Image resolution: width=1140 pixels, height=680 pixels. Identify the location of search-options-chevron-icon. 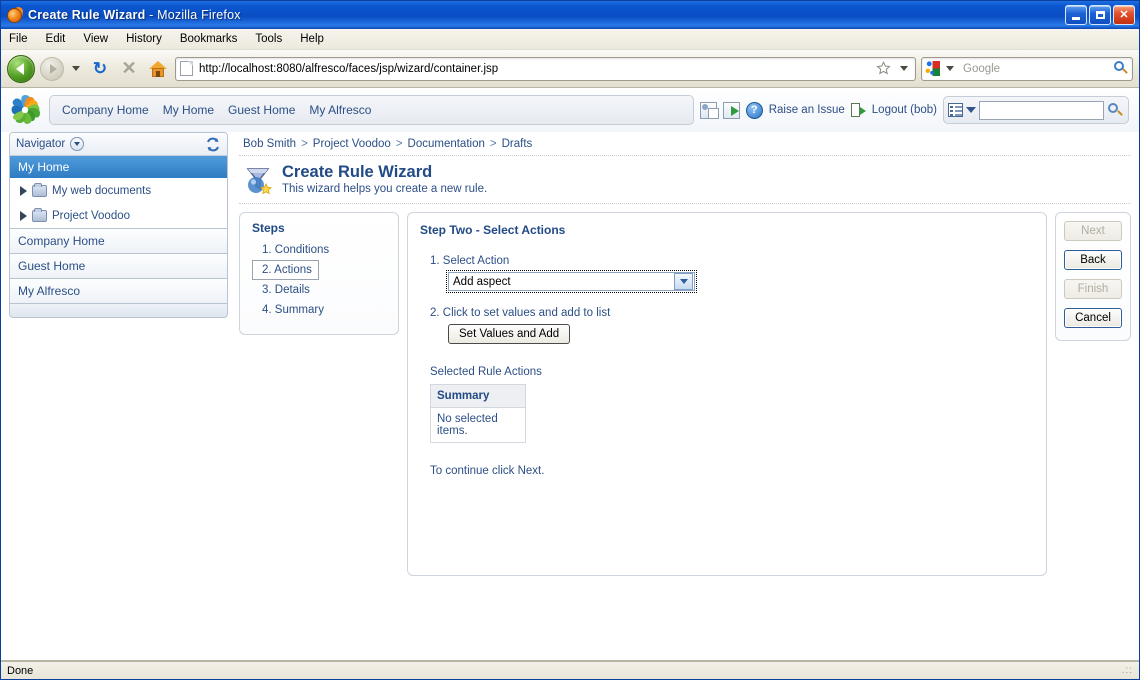
(971, 110).